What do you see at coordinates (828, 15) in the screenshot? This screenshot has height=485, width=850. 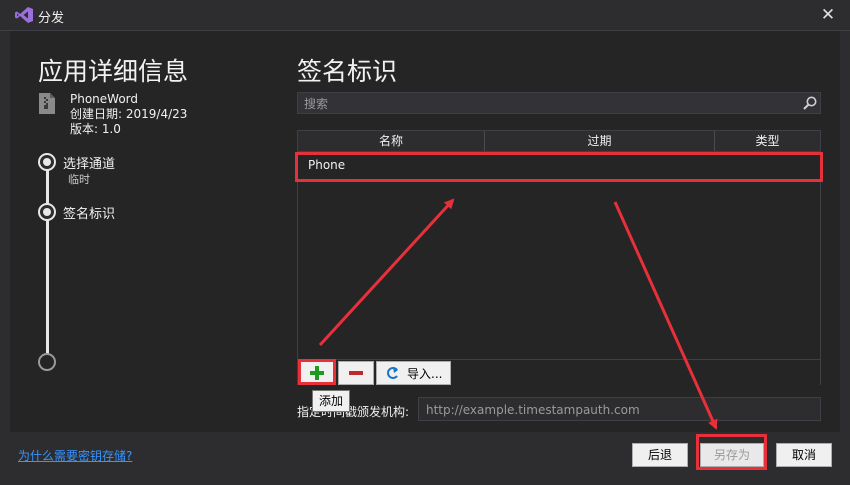 I see `close-button: ✕` at bounding box center [828, 15].